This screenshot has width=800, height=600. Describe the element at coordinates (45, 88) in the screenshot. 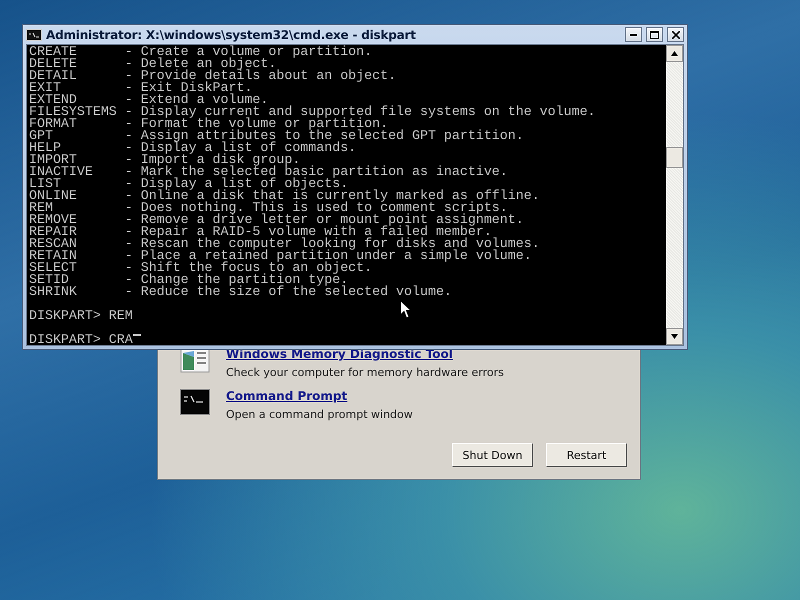

I see `command-name: EXIT` at that location.